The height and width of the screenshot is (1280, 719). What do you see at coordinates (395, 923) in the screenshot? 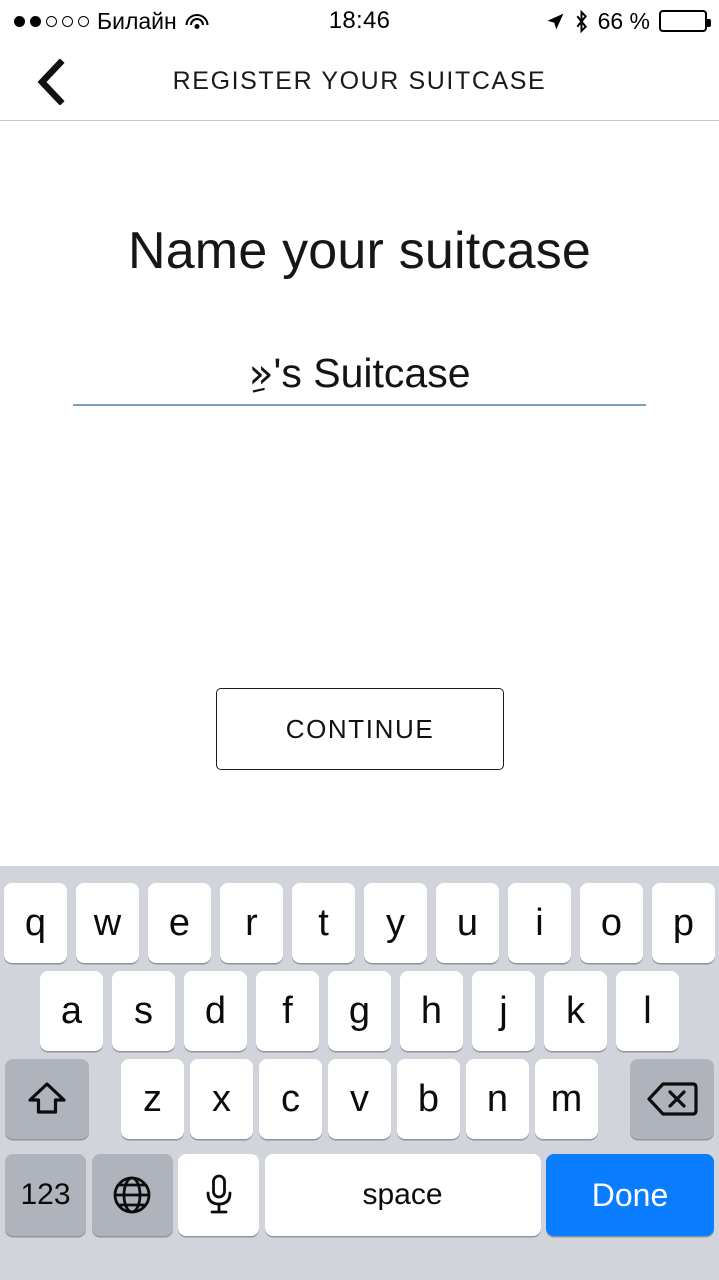
I see `key-y: y` at bounding box center [395, 923].